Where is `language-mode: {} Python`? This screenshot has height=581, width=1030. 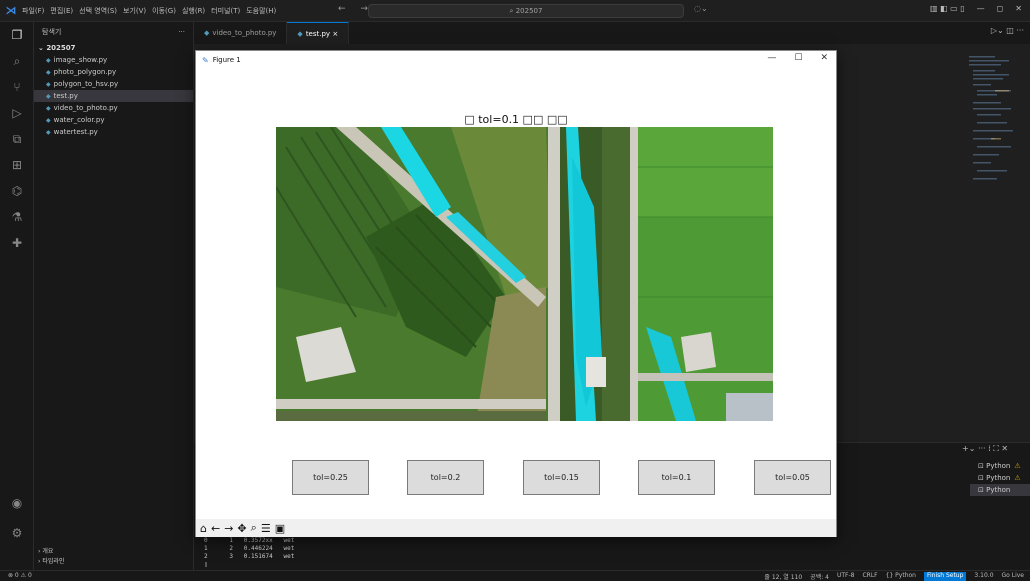
language-mode: {} Python is located at coordinates (901, 576).